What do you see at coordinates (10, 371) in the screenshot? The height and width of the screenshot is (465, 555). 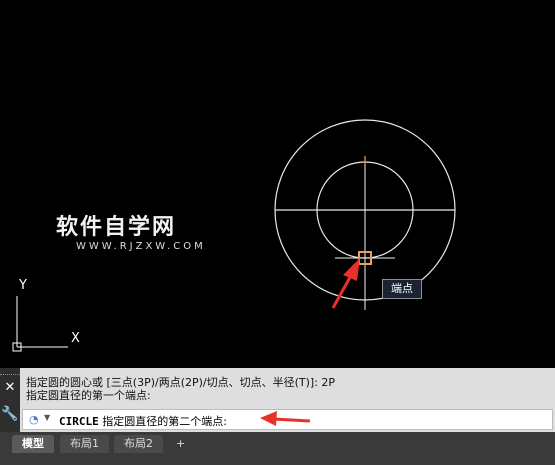 I see `panel-grip` at bounding box center [10, 371].